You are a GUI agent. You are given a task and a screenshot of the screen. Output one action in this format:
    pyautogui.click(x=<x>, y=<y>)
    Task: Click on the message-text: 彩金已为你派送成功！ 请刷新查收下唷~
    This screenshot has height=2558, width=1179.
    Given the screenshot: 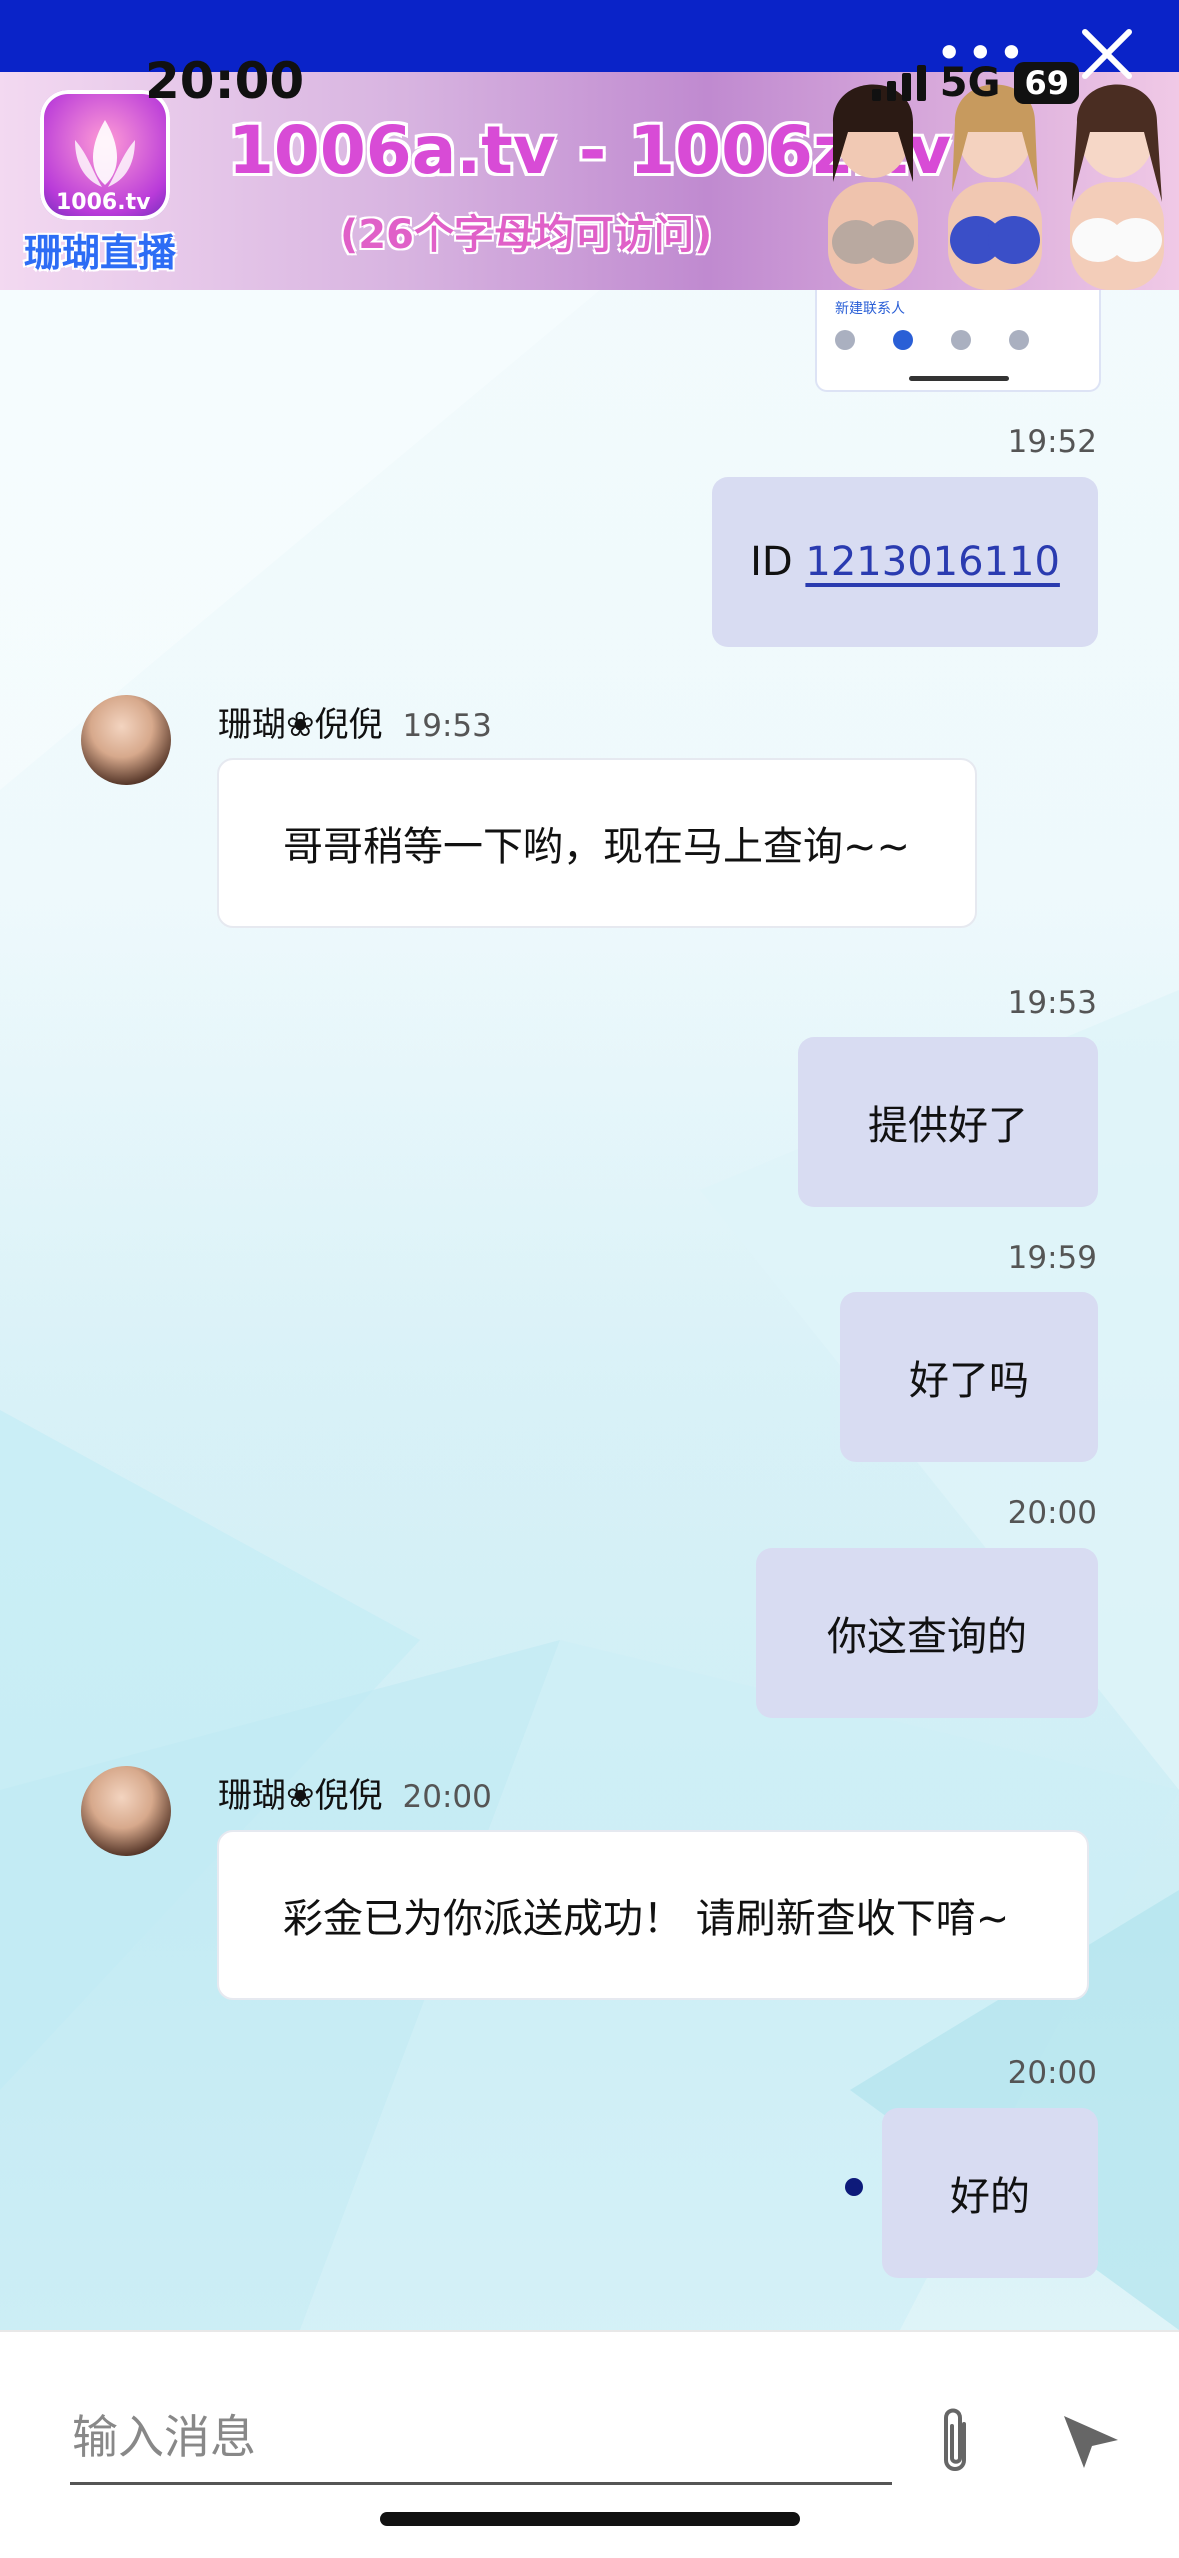 What is the action you would take?
    pyautogui.click(x=646, y=1919)
    